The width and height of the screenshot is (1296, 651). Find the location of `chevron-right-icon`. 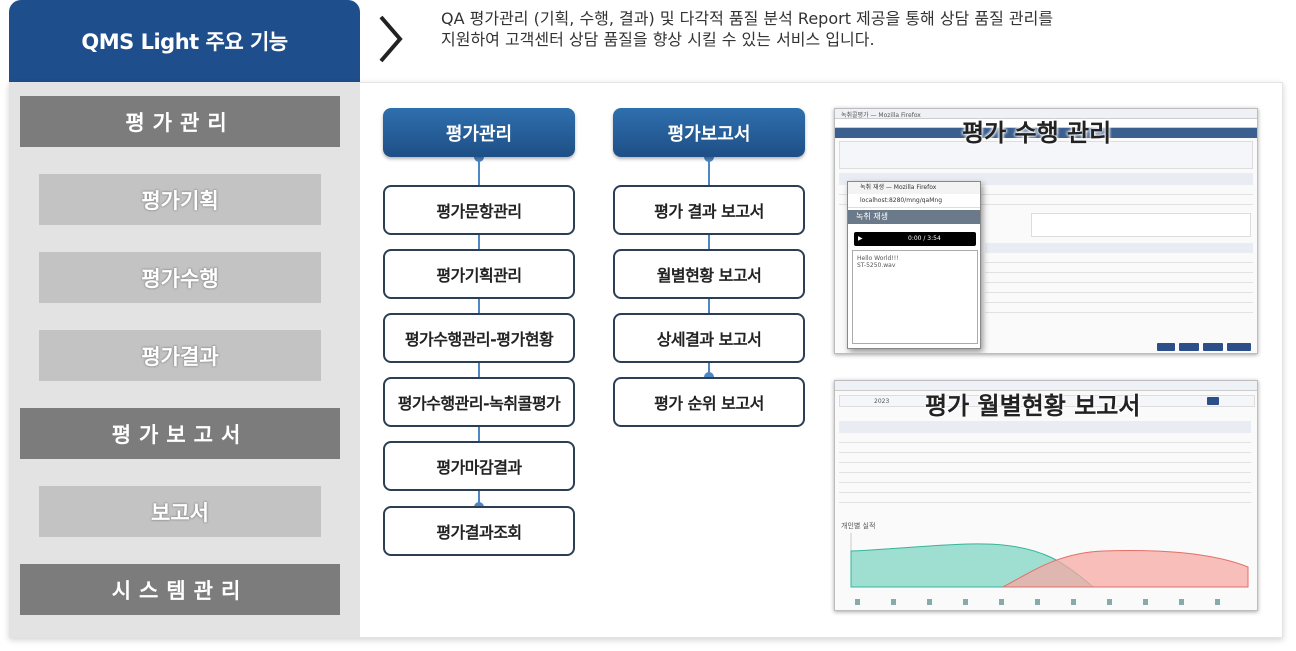

chevron-right-icon is located at coordinates (391, 39).